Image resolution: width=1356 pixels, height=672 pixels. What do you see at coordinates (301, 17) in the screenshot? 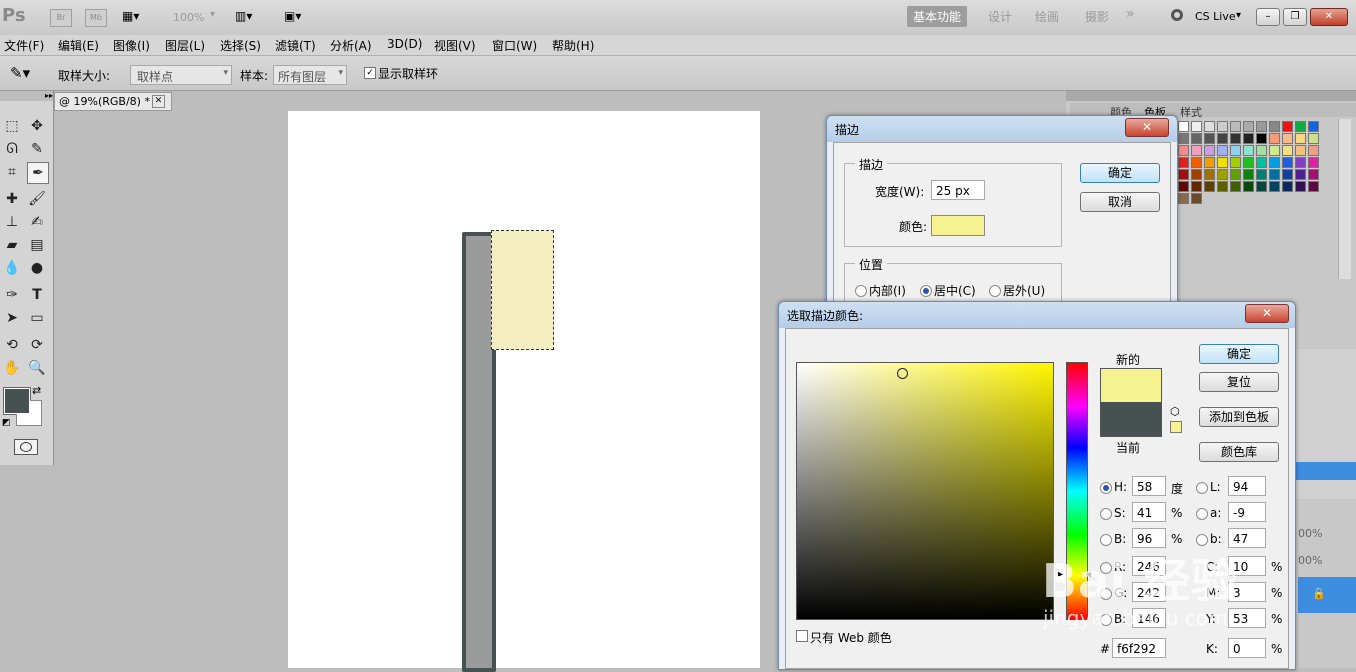
I see `screen-mode-icon: ▣▾` at bounding box center [301, 17].